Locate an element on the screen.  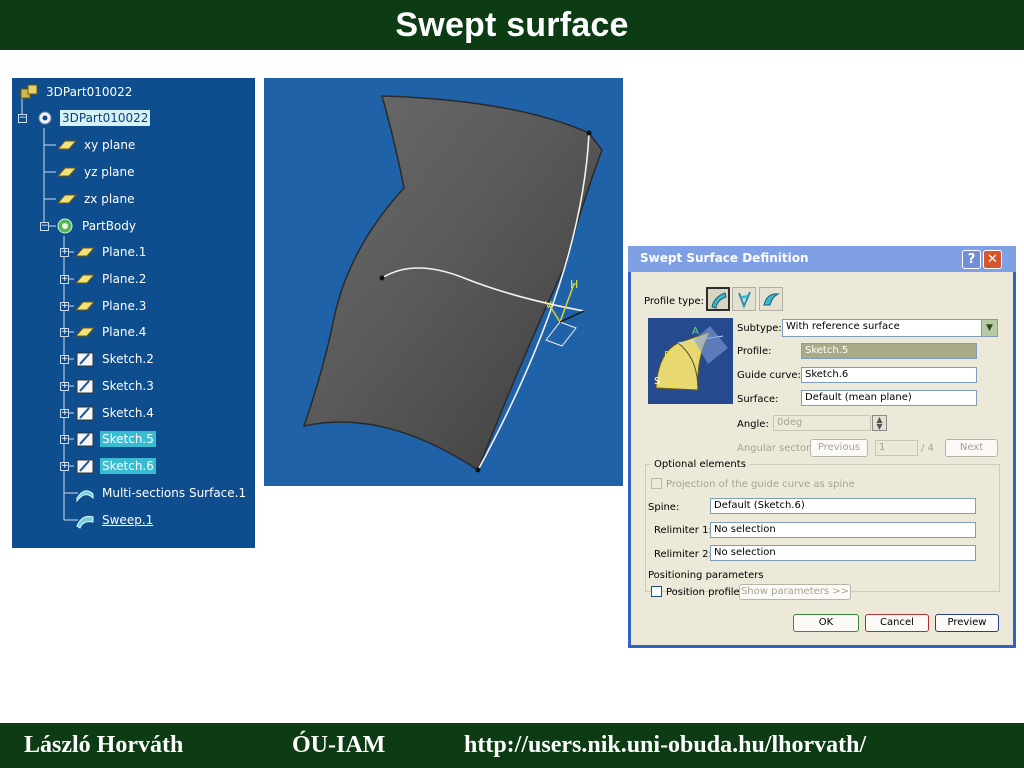
tree-item-plane-3: Plane.3 is located at coordinates (111, 306).